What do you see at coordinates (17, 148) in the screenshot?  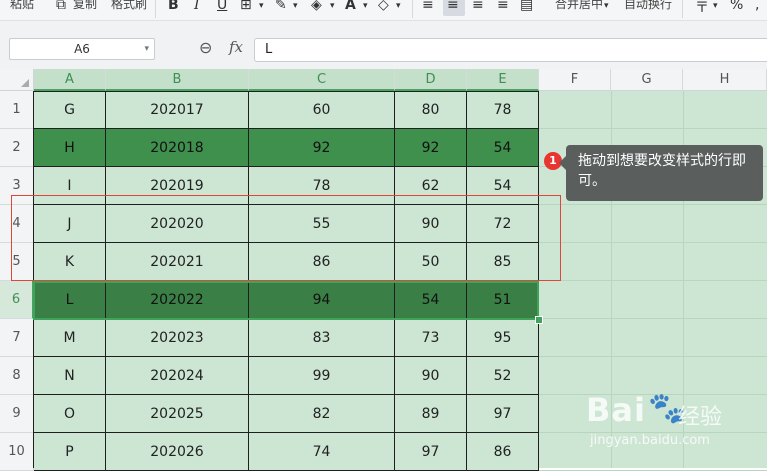 I see `row-header-2: 2` at bounding box center [17, 148].